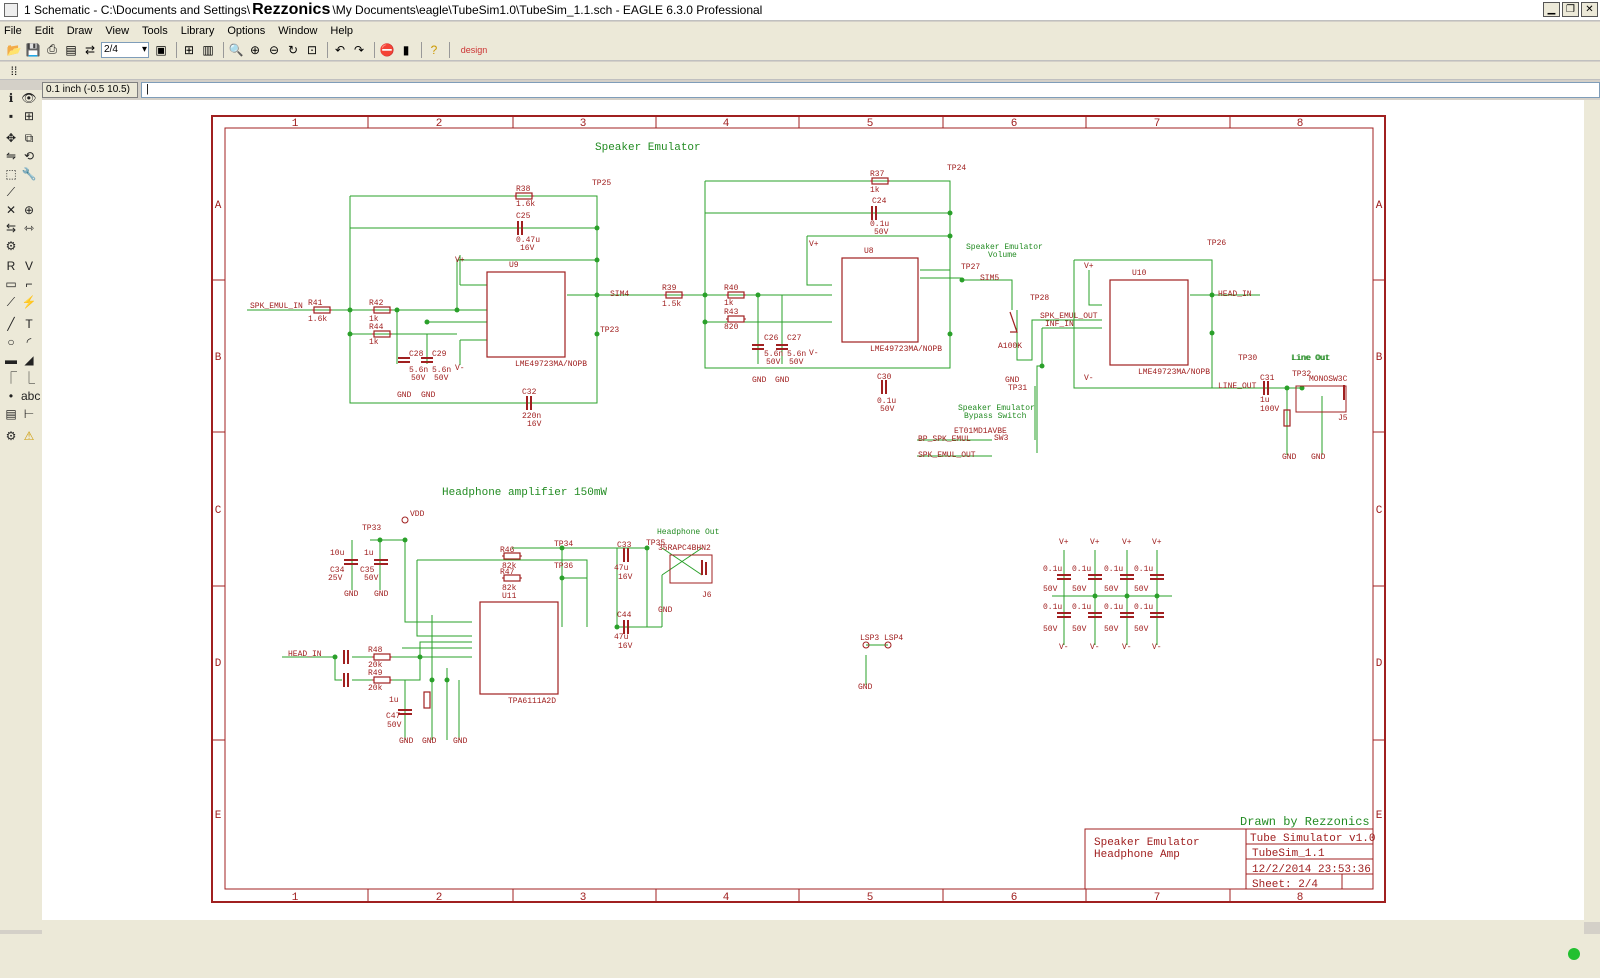 This screenshot has width=1600, height=978. Describe the element at coordinates (877, 174) in the screenshot. I see `lbl-r37: R37` at that location.